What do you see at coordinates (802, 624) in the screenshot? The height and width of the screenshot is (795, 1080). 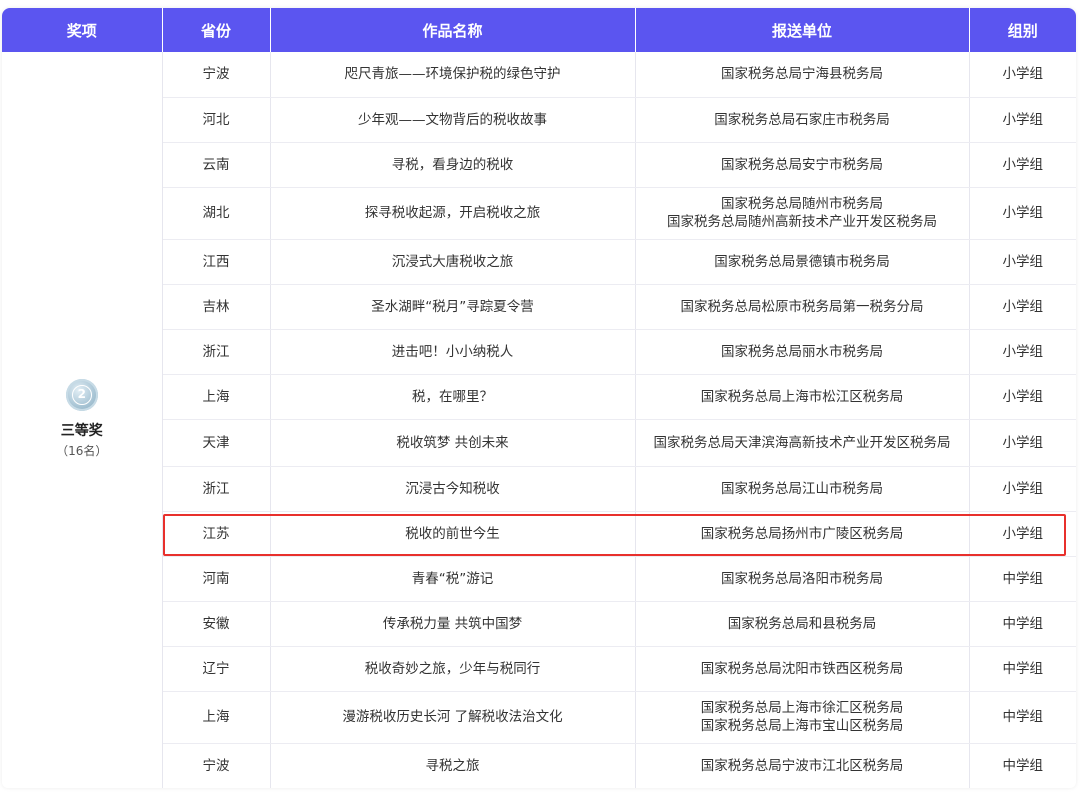 I see `cell-unit: 国家税务总局和县税务局` at bounding box center [802, 624].